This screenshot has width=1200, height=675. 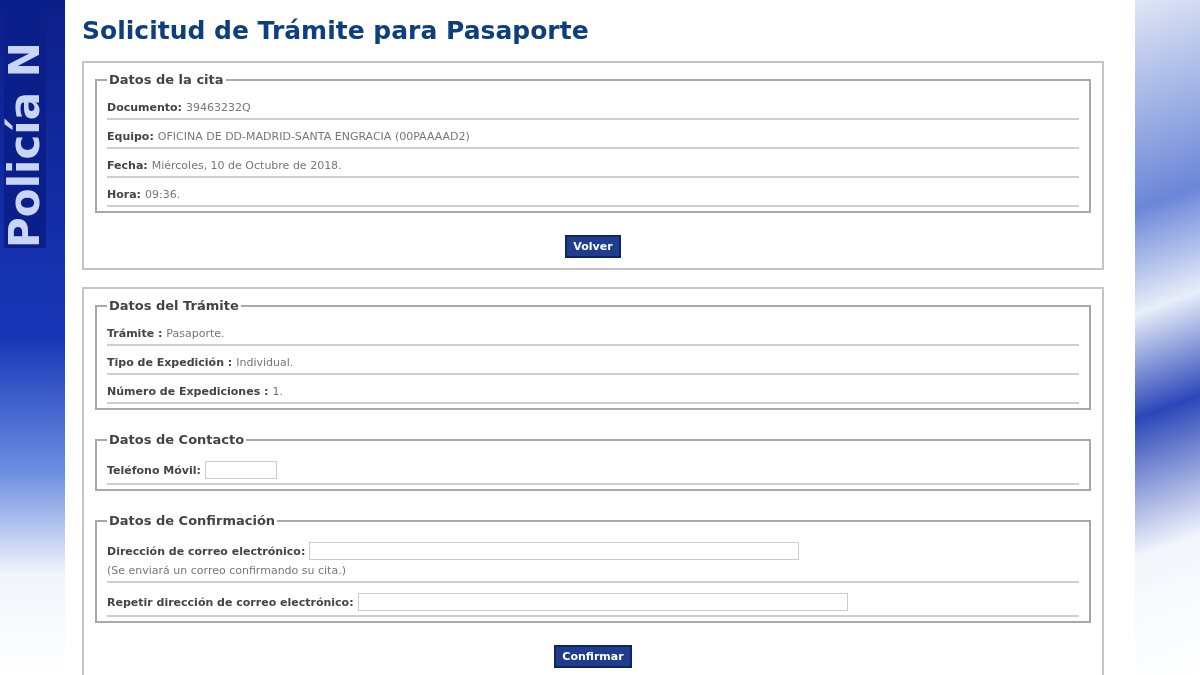 What do you see at coordinates (163, 194) in the screenshot?
I see `field-value: 09:36.` at bounding box center [163, 194].